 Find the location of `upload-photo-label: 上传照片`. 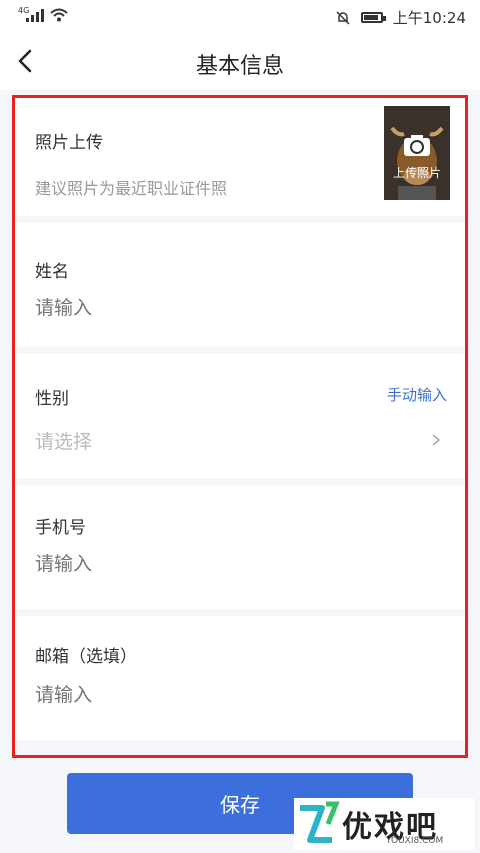

upload-photo-label: 上传照片 is located at coordinates (416, 173).